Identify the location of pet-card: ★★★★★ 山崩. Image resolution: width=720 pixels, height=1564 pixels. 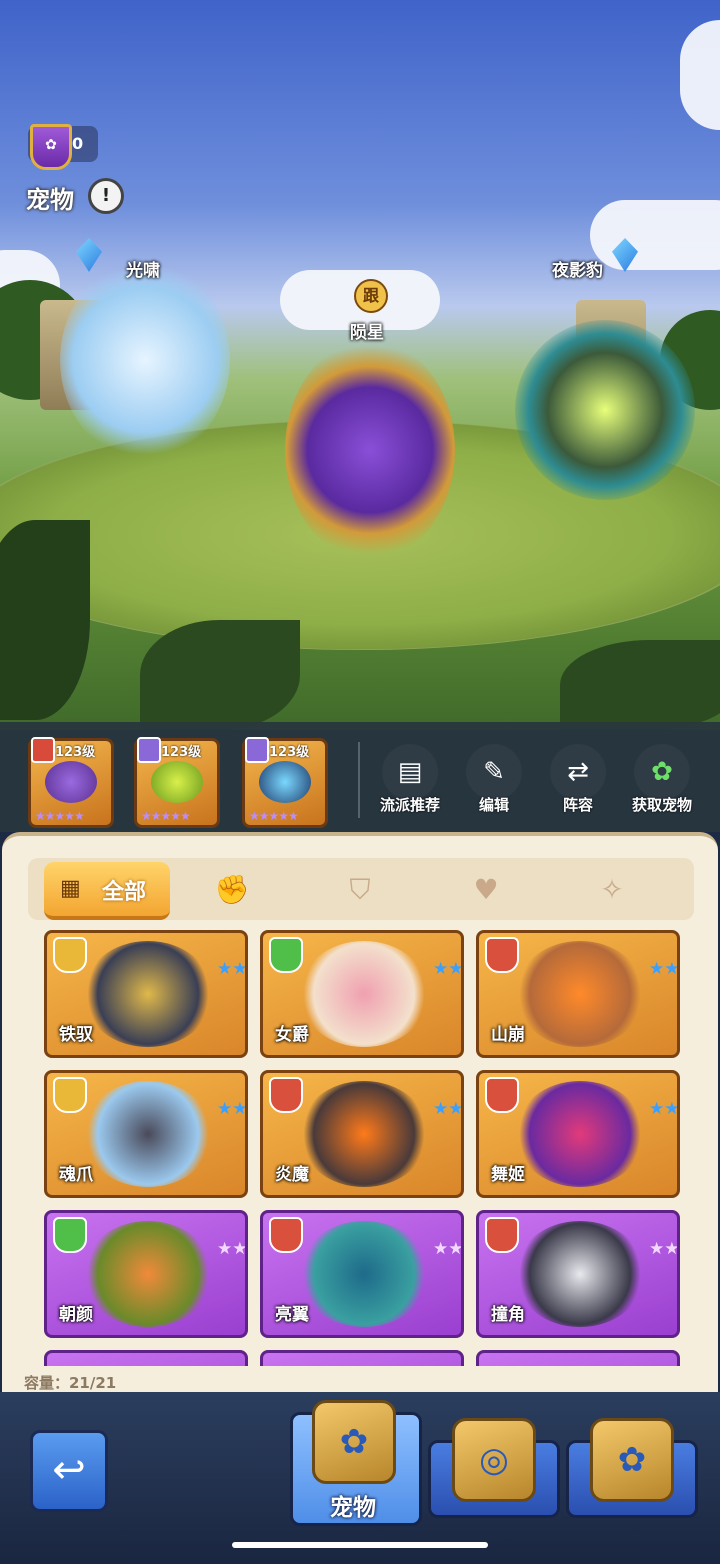
(578, 994).